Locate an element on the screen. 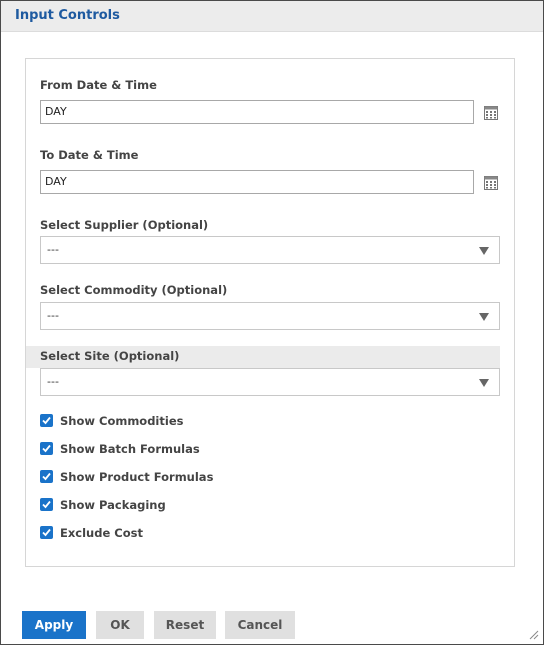  apply-button: Apply is located at coordinates (54, 625).